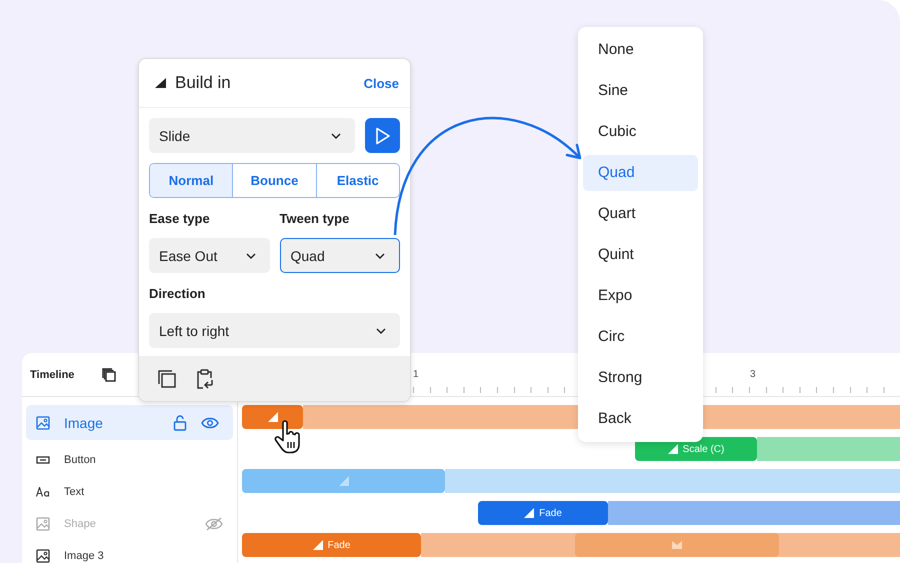  Describe the element at coordinates (274, 330) in the screenshot. I see `direction-select: Left to right` at that location.